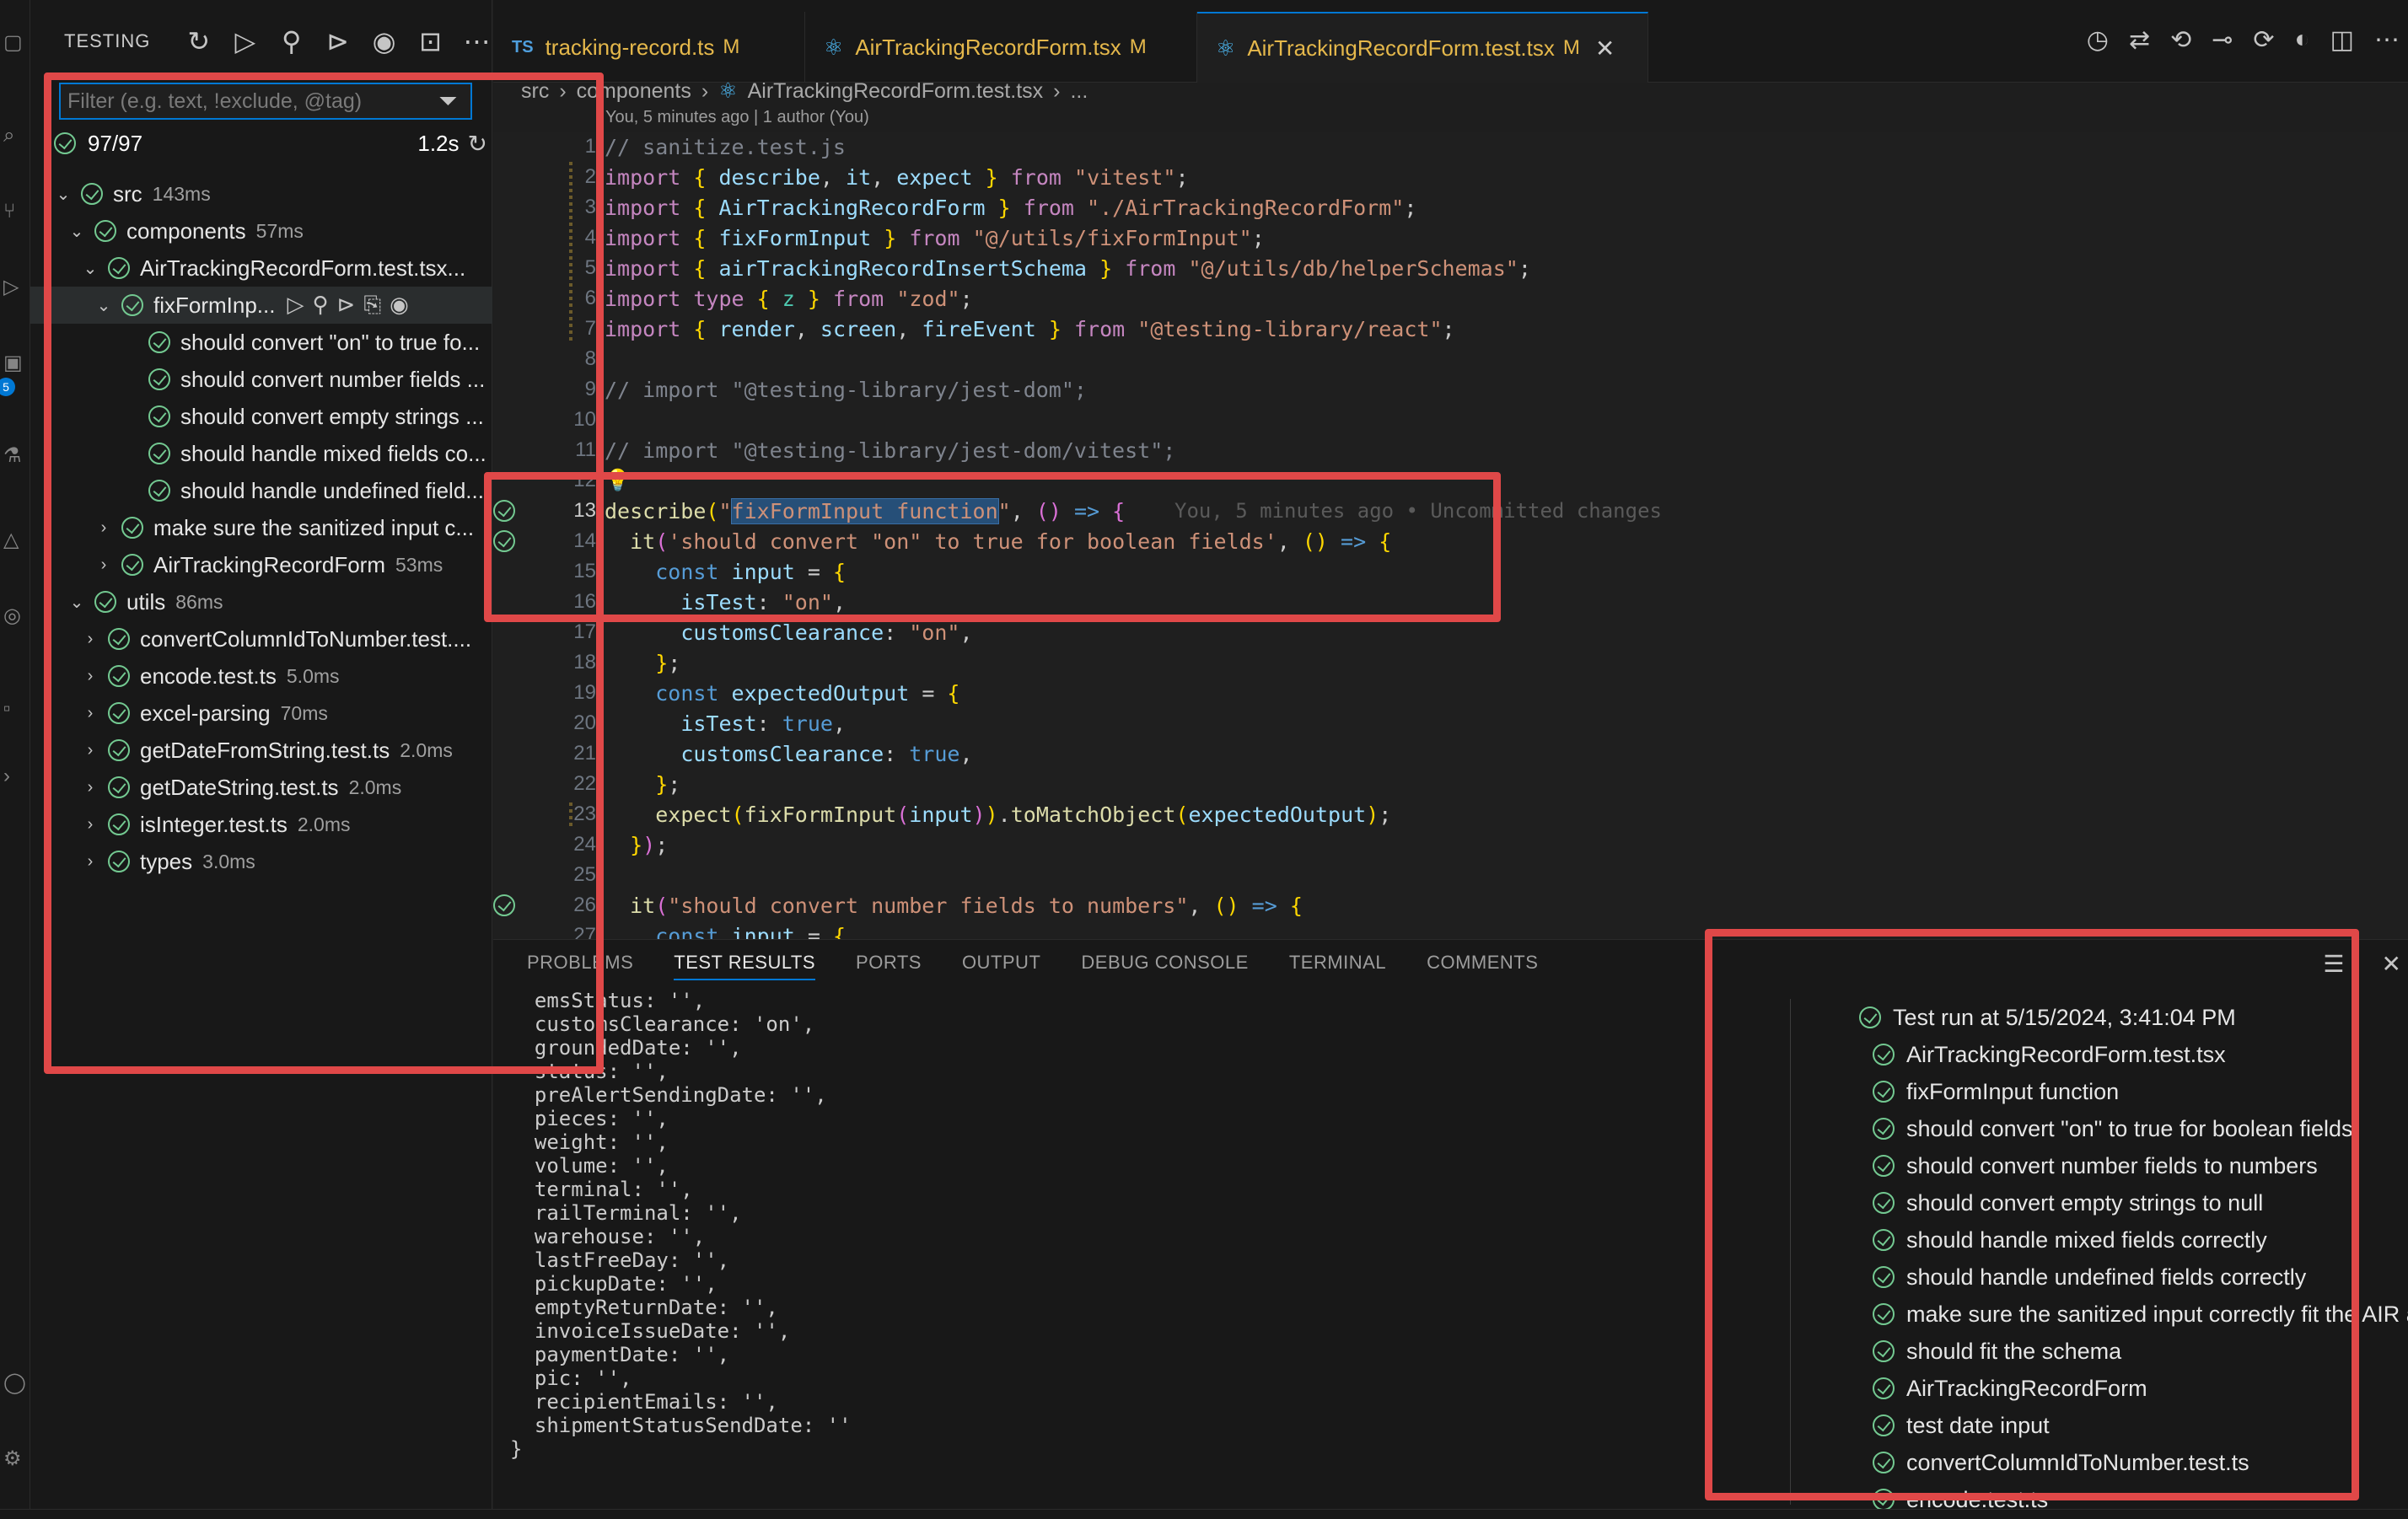 The image size is (2408, 1519). What do you see at coordinates (252, 101) in the screenshot?
I see `test-filter-input` at bounding box center [252, 101].